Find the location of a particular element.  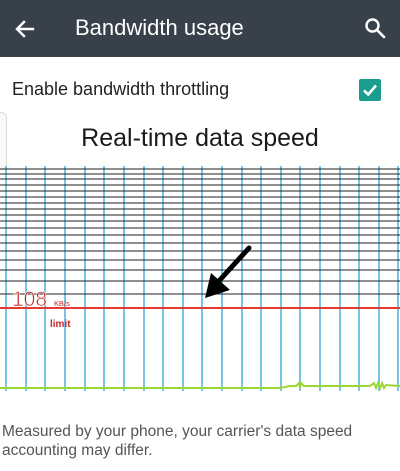

limit-unit: KB/s is located at coordinates (62, 303).